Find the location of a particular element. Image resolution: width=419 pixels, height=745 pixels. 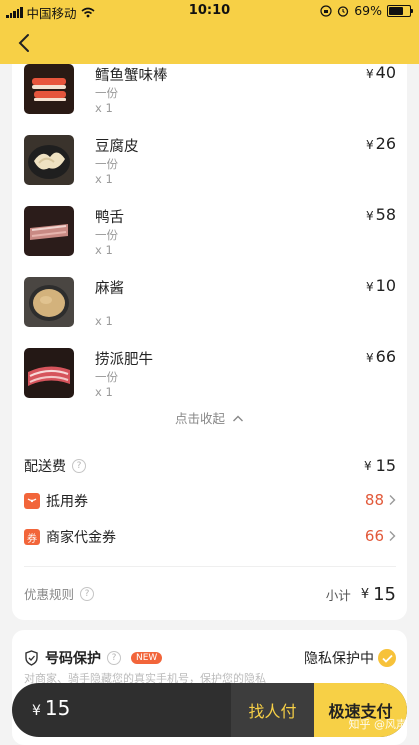

merchant-voucher-row: 券 商家代金券 66 is located at coordinates (210, 538).